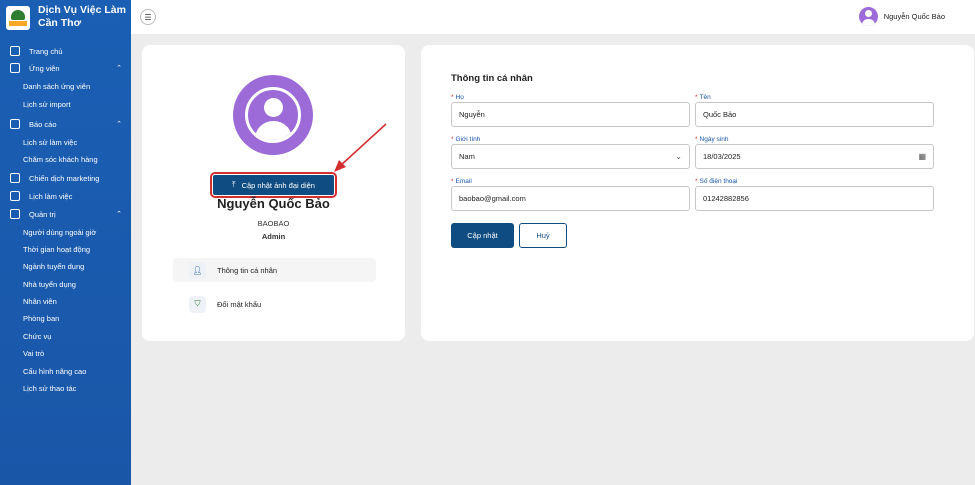 This screenshot has height=485, width=975. What do you see at coordinates (49, 284) in the screenshot?
I see `sidebar-item-label: Nhà tuyển dụng` at bounding box center [49, 284].